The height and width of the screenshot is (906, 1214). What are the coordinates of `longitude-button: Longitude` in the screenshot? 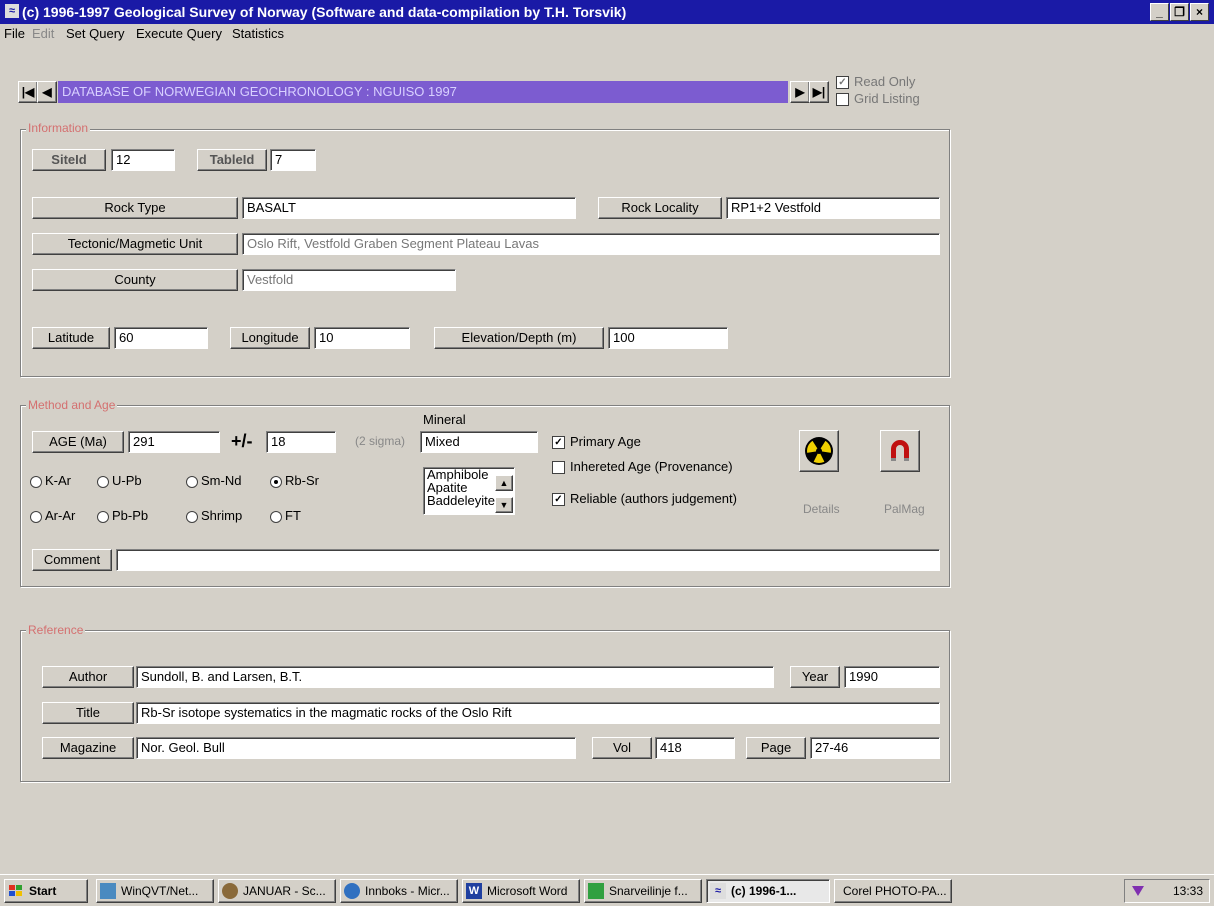 It's located at (270, 338).